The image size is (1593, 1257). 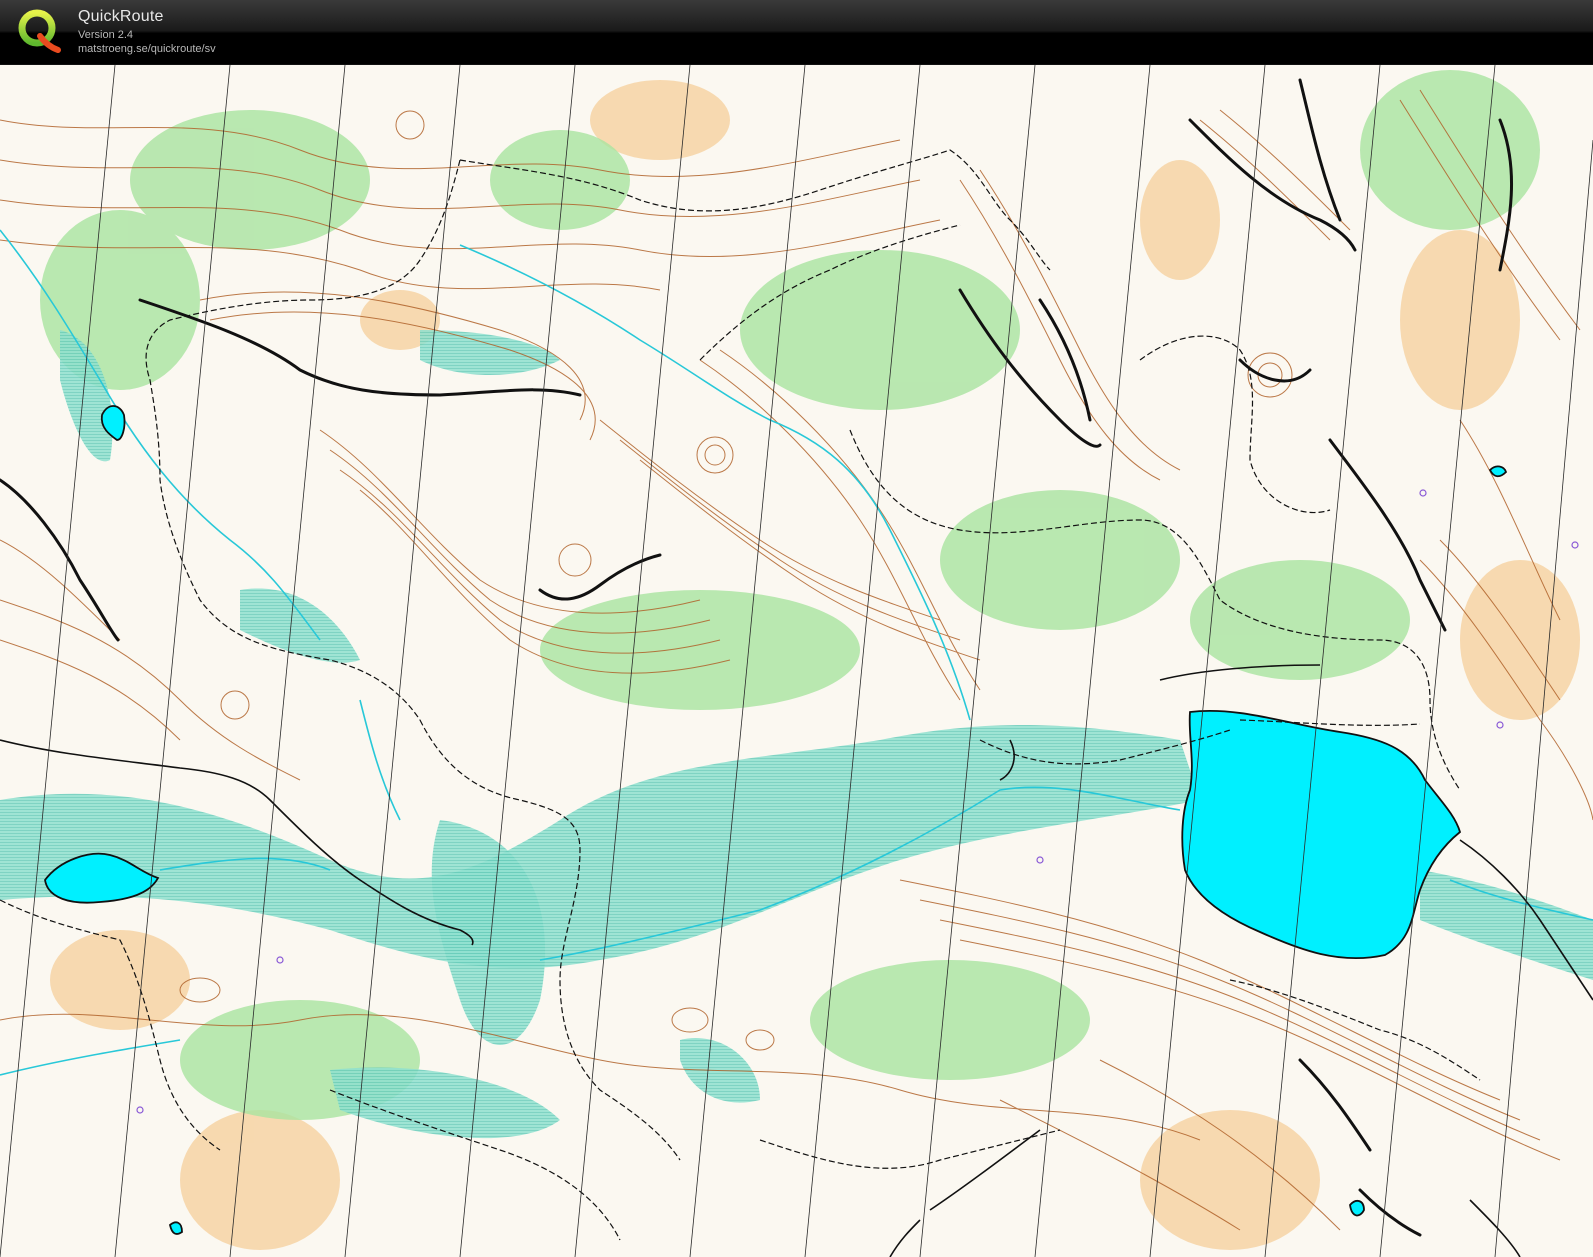 What do you see at coordinates (147, 49) in the screenshot?
I see `app-url: matstroeng.se/quickroute/sv` at bounding box center [147, 49].